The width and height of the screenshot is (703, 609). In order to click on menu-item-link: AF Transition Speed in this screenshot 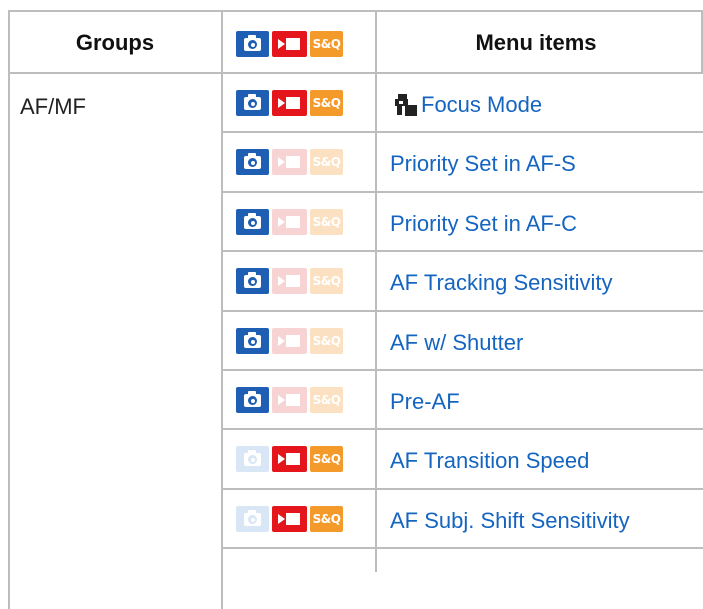, I will do `click(489, 461)`.